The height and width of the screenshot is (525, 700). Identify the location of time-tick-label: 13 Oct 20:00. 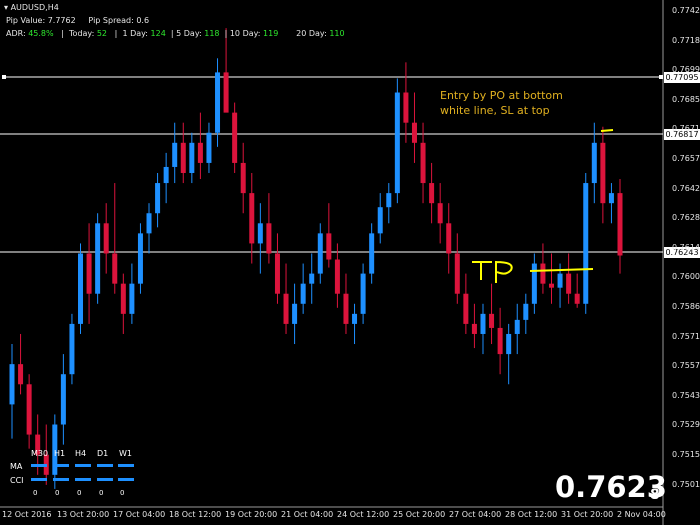
(83, 514).